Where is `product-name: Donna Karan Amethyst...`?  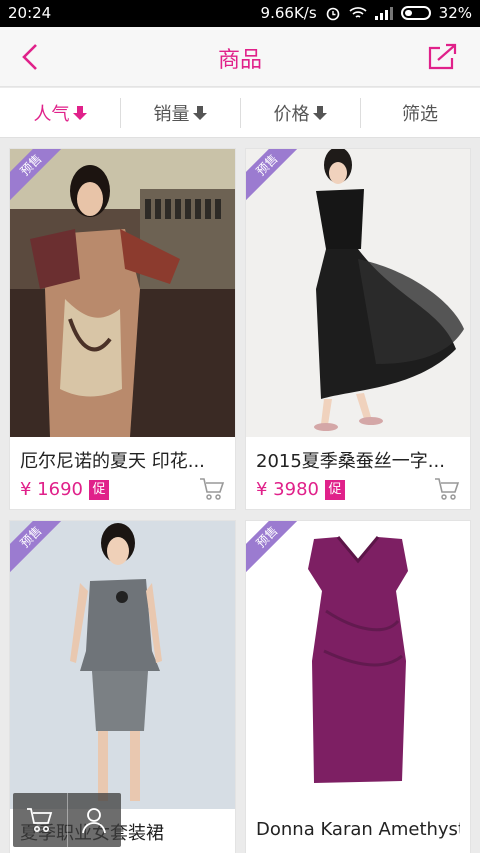
product-name: Donna Karan Amethyst... is located at coordinates (358, 829).